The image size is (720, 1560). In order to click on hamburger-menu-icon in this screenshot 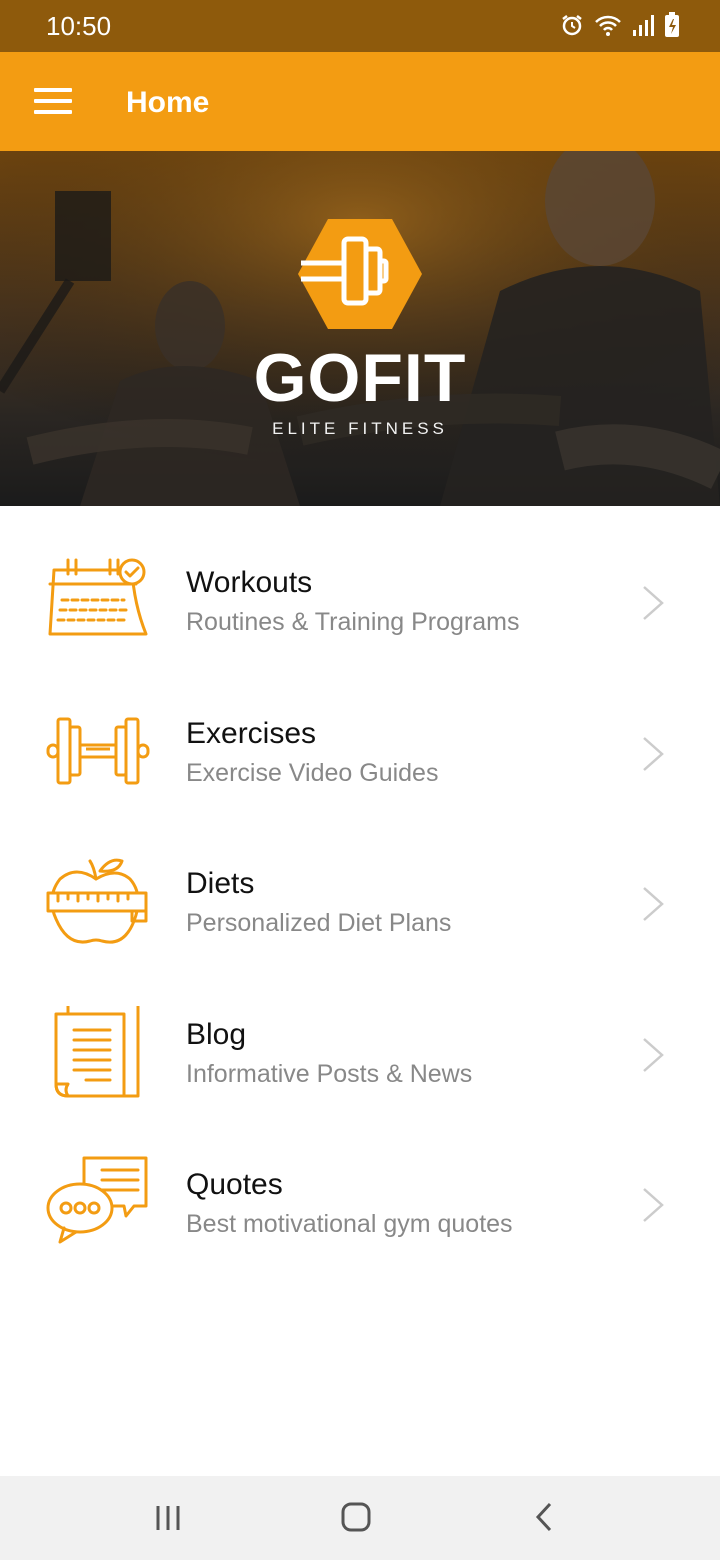, I will do `click(53, 102)`.